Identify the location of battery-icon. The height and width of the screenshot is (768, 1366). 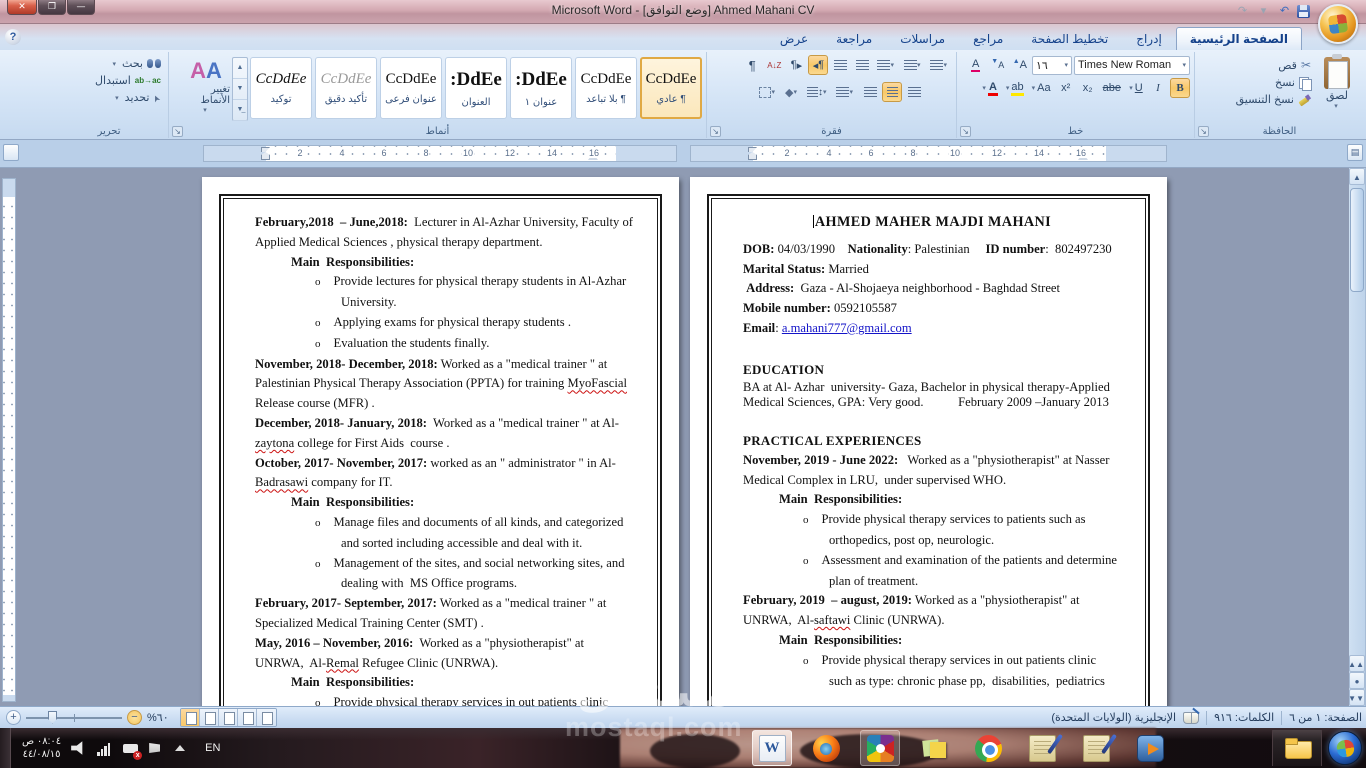
(131, 748).